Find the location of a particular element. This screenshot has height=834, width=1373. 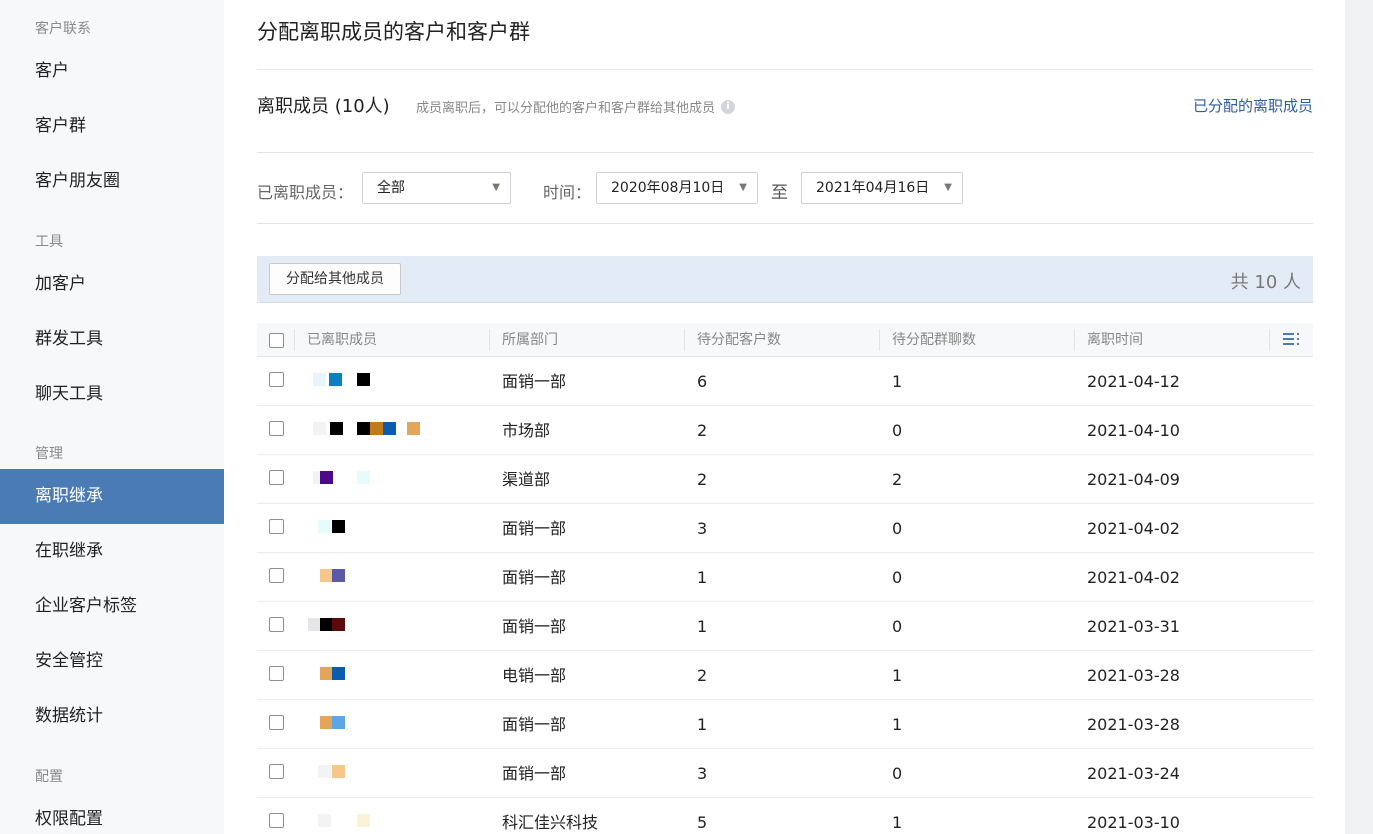

assigned-members-link: 已分配的离职成员 is located at coordinates (1253, 105).